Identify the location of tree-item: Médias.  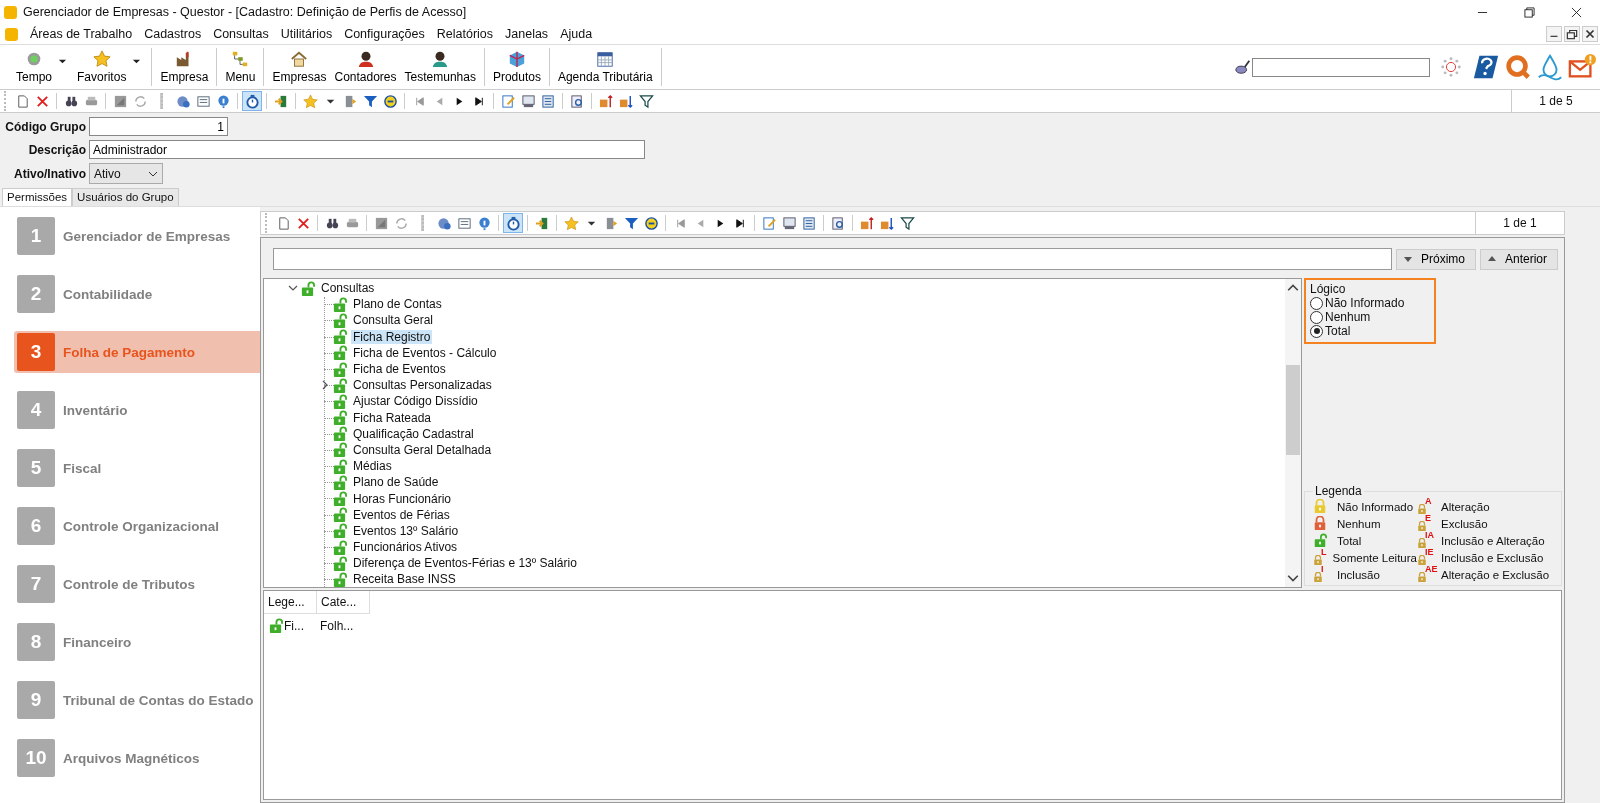
(372, 466).